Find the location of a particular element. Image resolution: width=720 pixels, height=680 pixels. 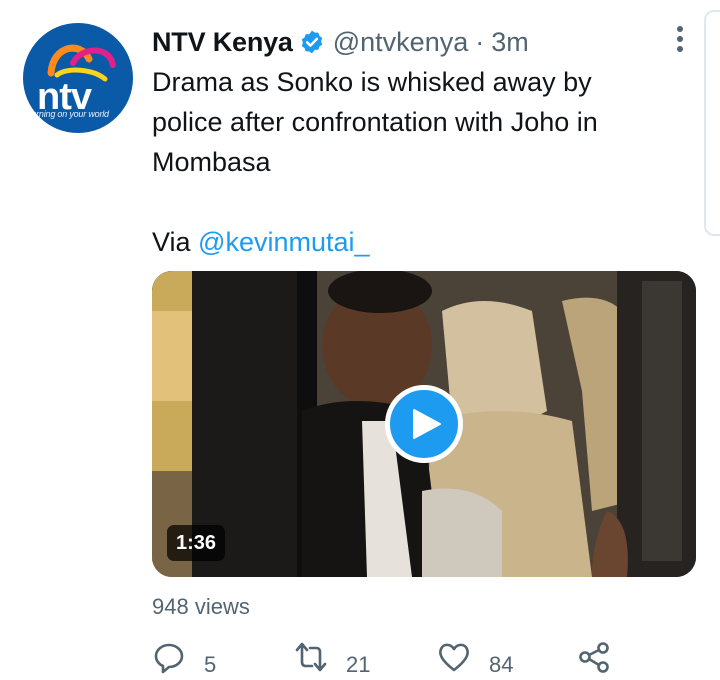

retweet-button: 21 is located at coordinates (332, 659).